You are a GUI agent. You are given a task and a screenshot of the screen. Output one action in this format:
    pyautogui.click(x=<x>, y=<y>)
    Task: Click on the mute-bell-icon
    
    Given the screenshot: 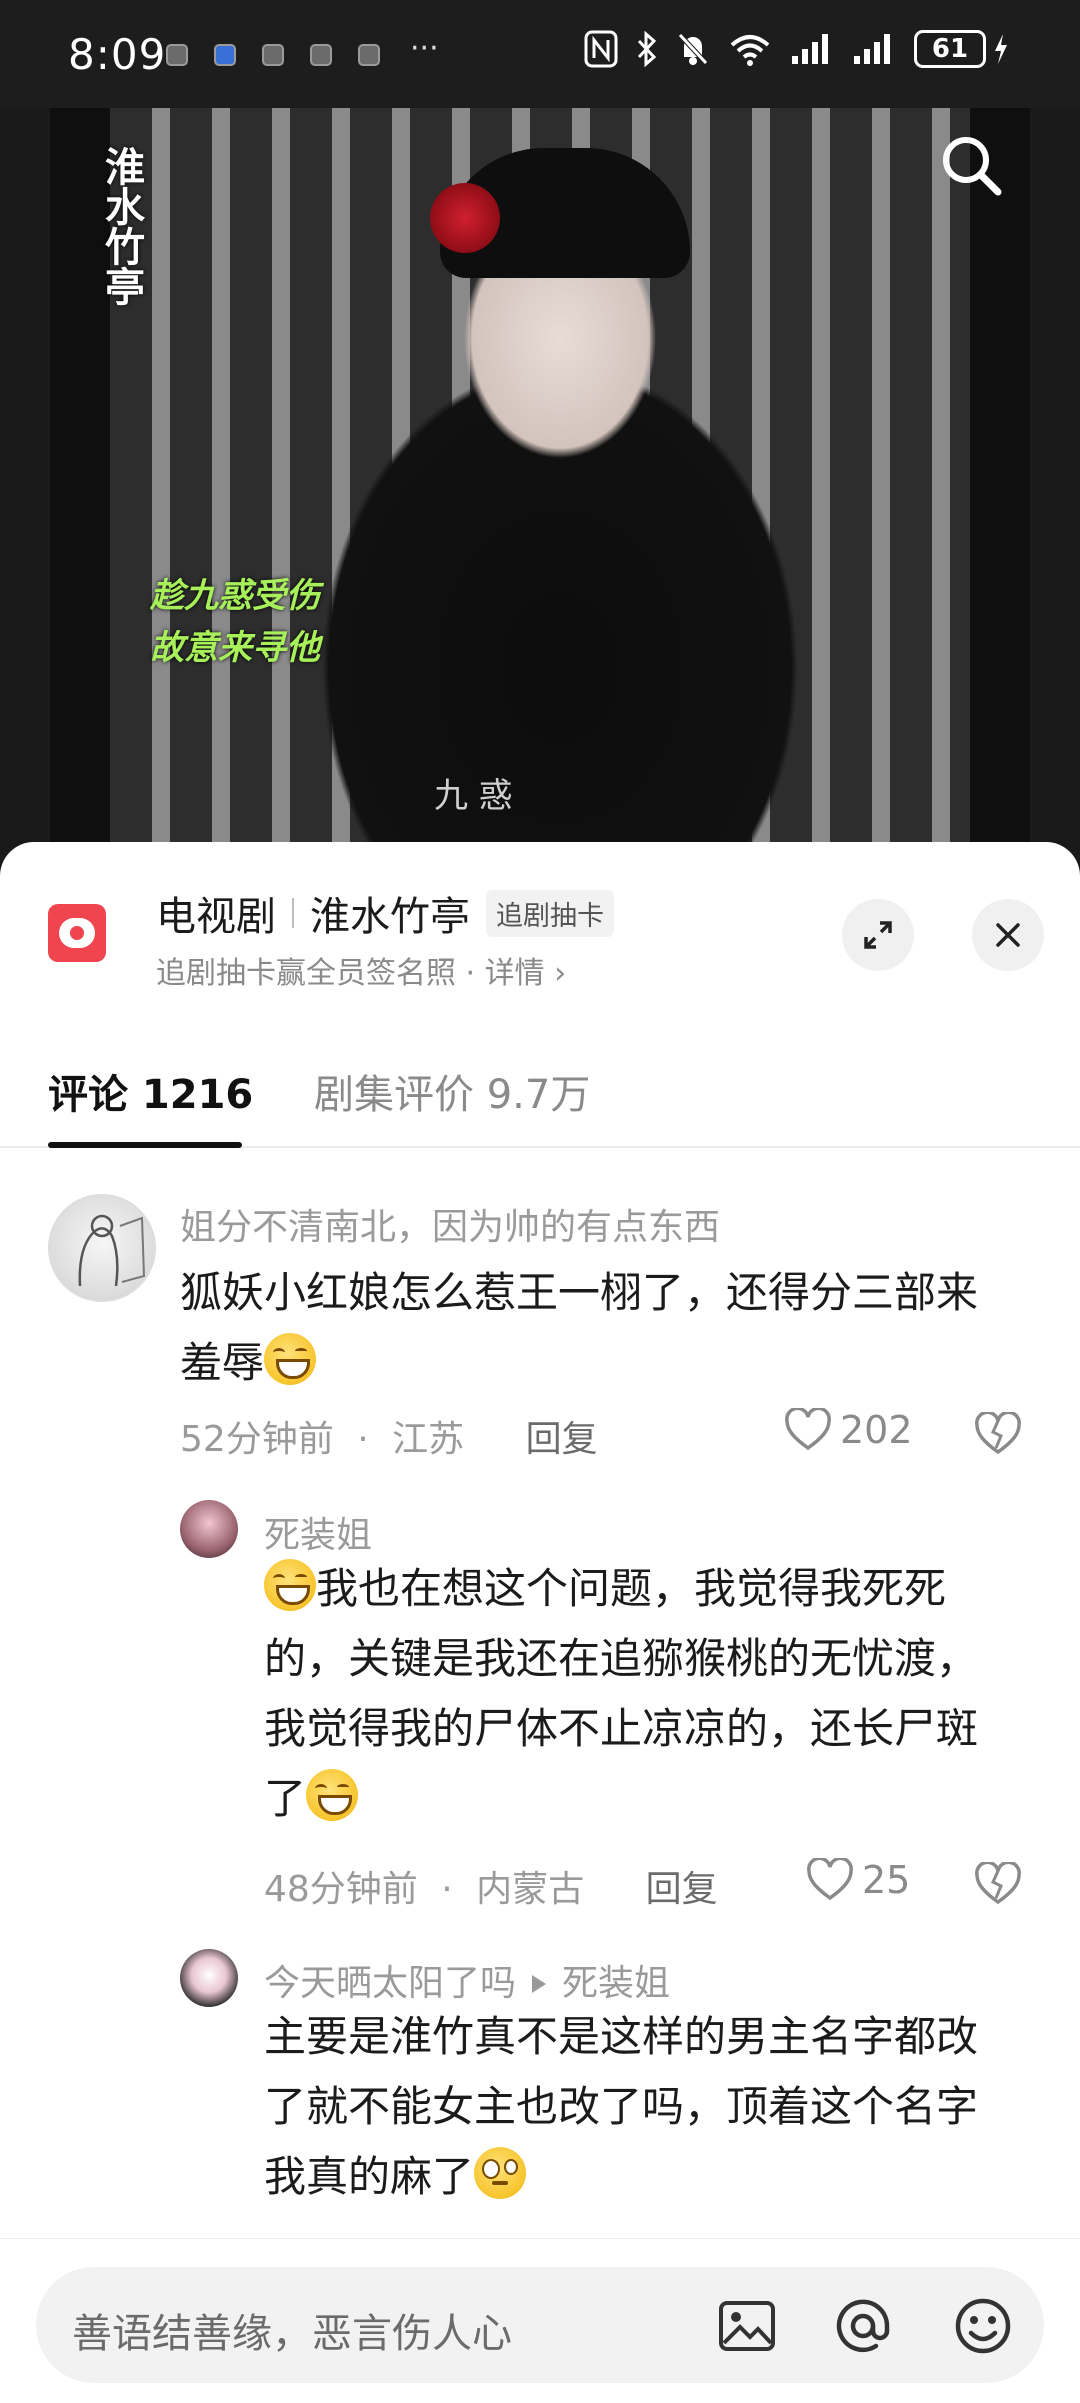 What is the action you would take?
    pyautogui.click(x=693, y=49)
    